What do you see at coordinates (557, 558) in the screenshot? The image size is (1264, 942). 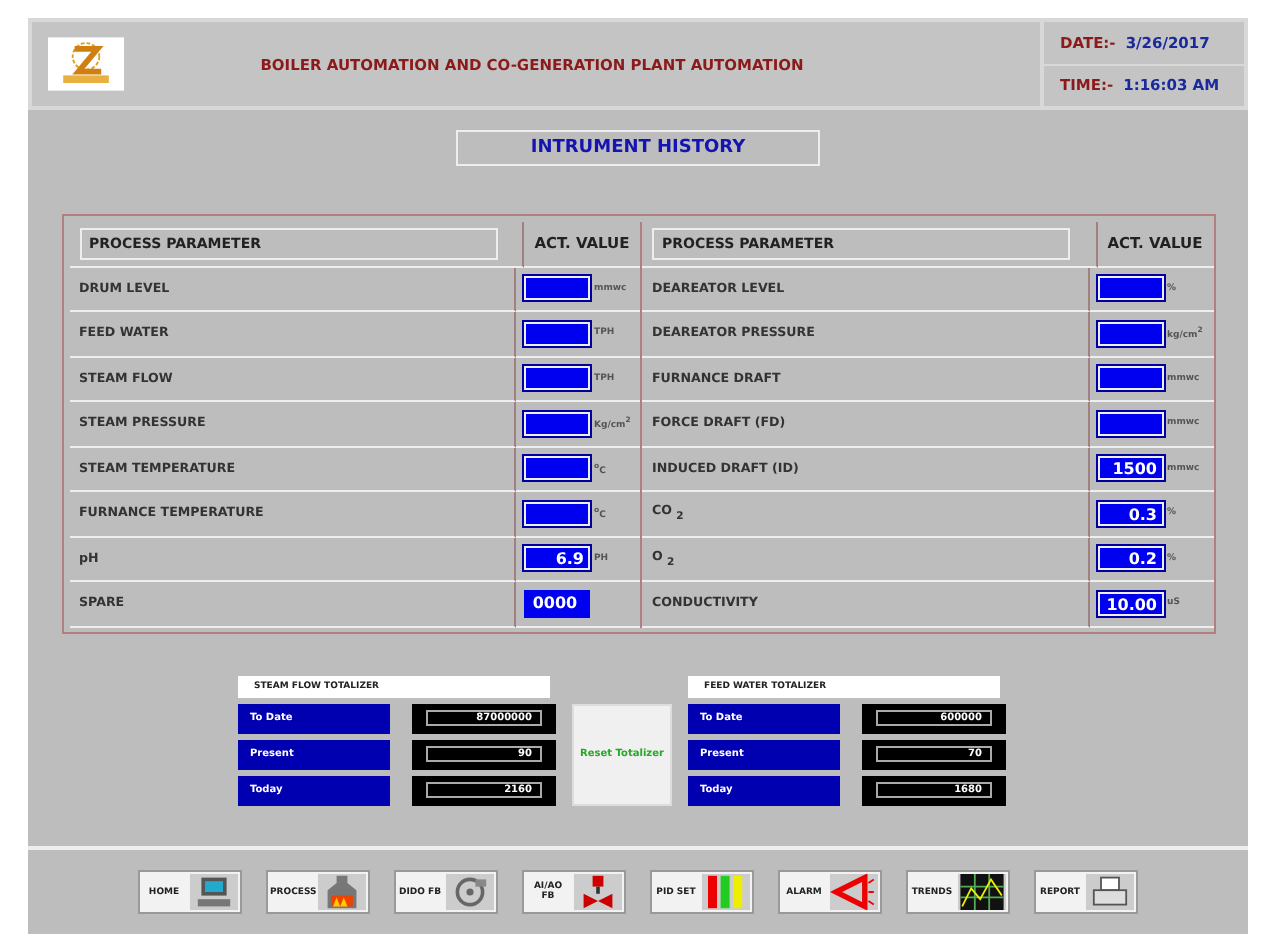 I see `value-display: 6.9` at bounding box center [557, 558].